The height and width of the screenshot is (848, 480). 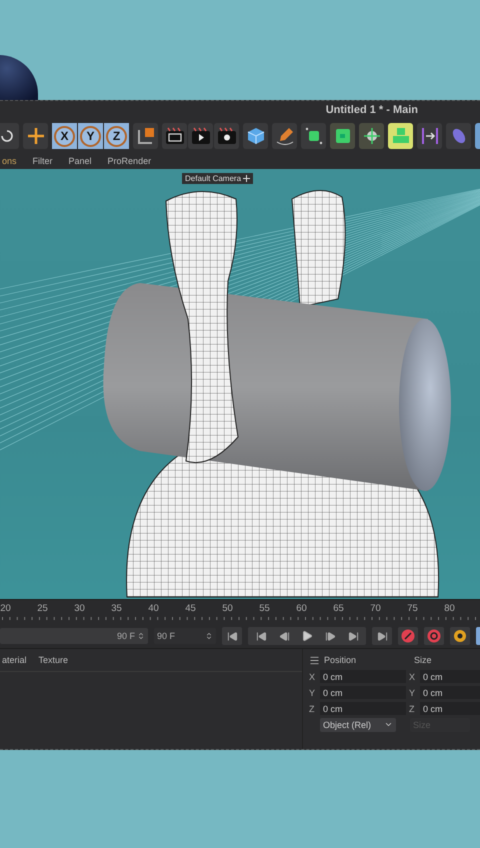 I want to click on axis-lock-button: Y, so click(x=90, y=136).